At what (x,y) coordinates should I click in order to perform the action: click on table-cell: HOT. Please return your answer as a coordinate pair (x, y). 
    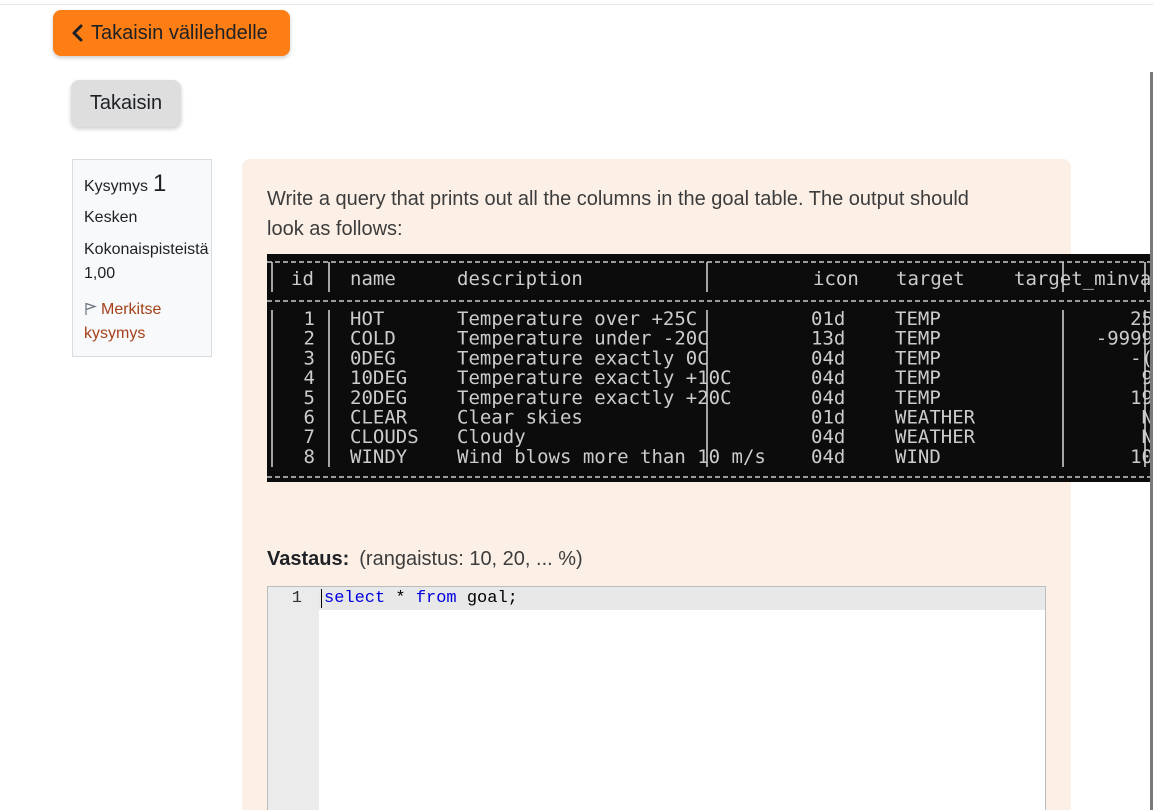
    Looking at the image, I should click on (367, 319).